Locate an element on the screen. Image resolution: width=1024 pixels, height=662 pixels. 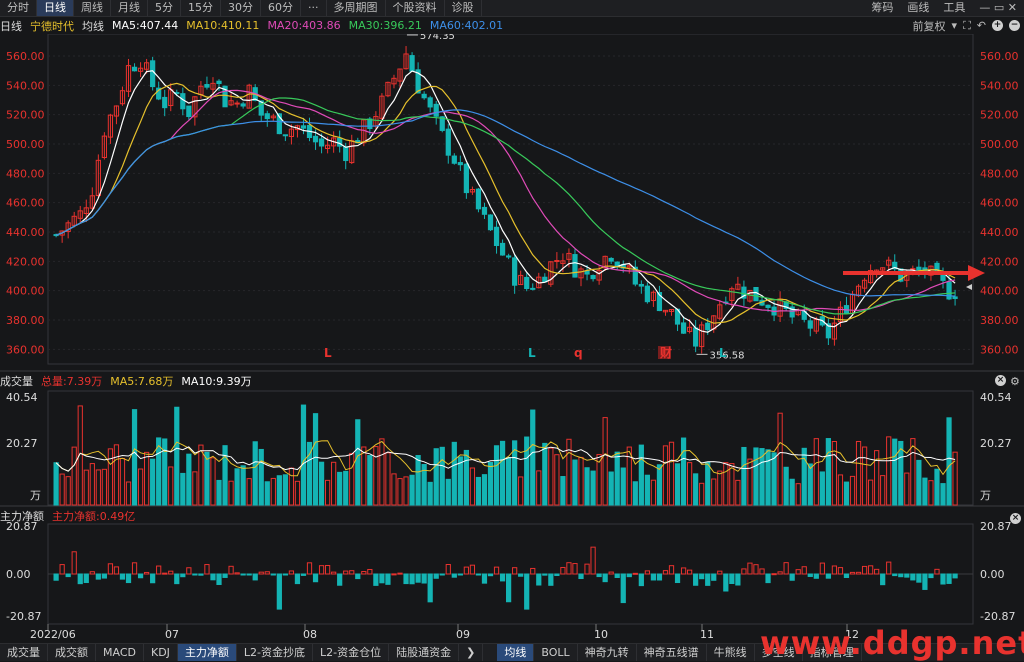
zoom-in-icon: + is located at coordinates (997, 25).